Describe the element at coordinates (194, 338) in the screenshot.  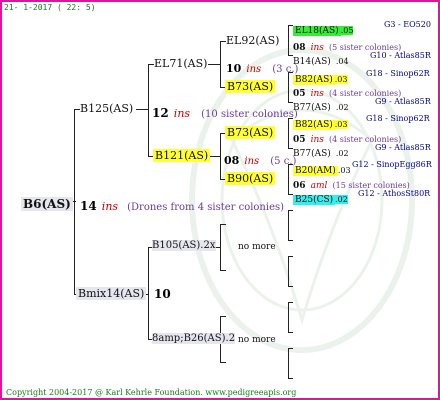
I see `queen-b26: 8amp;B26(AS).2` at that location.